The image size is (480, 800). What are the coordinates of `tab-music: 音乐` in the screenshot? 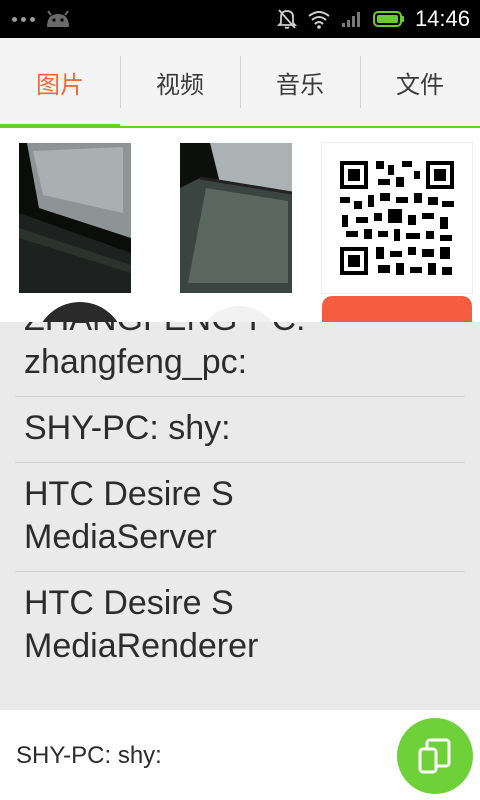 It's located at (300, 82).